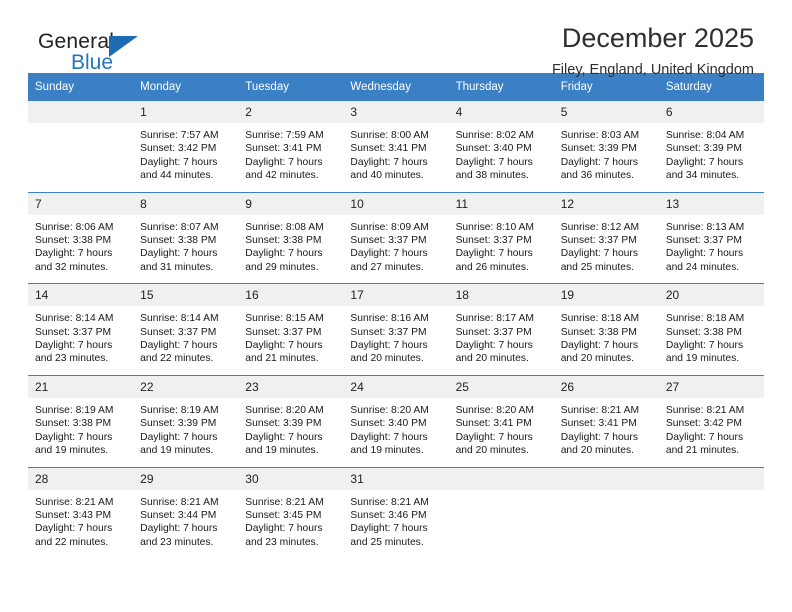 This screenshot has height=612, width=792. What do you see at coordinates (606, 112) in the screenshot?
I see `day-number: 5` at bounding box center [606, 112].